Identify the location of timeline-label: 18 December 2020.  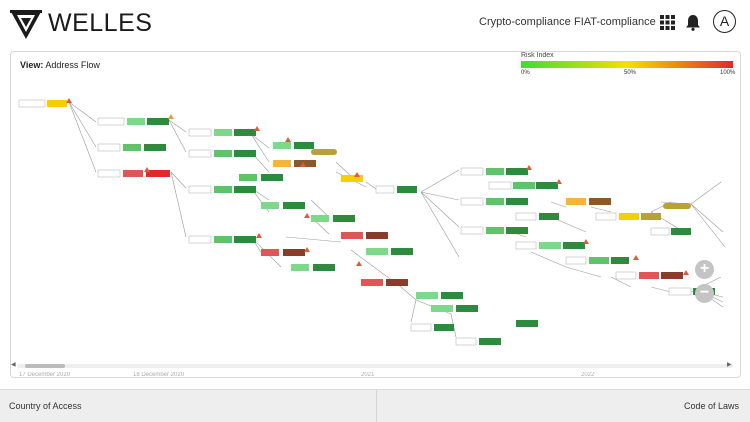
(159, 375).